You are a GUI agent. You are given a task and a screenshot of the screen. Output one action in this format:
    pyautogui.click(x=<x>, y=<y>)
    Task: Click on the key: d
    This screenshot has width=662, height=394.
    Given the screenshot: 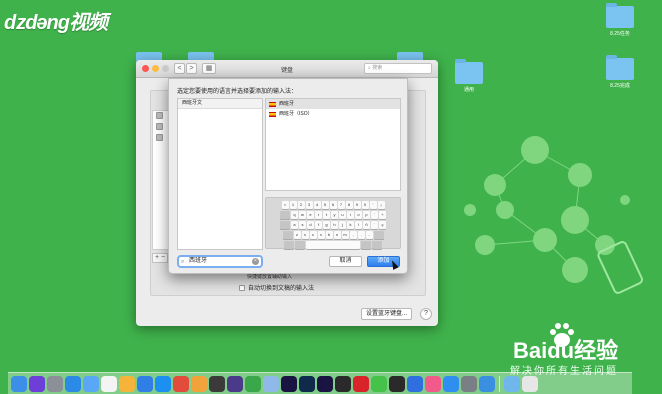 What is the action you would take?
    pyautogui.click(x=310, y=225)
    